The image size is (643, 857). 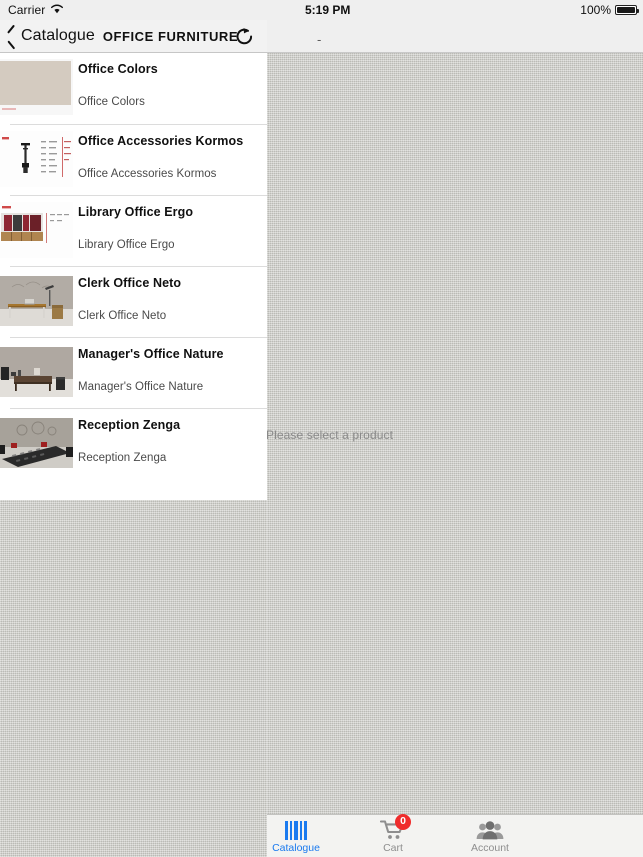 What do you see at coordinates (141, 387) in the screenshot?
I see `product-subtitle: Manager's Office Nature` at bounding box center [141, 387].